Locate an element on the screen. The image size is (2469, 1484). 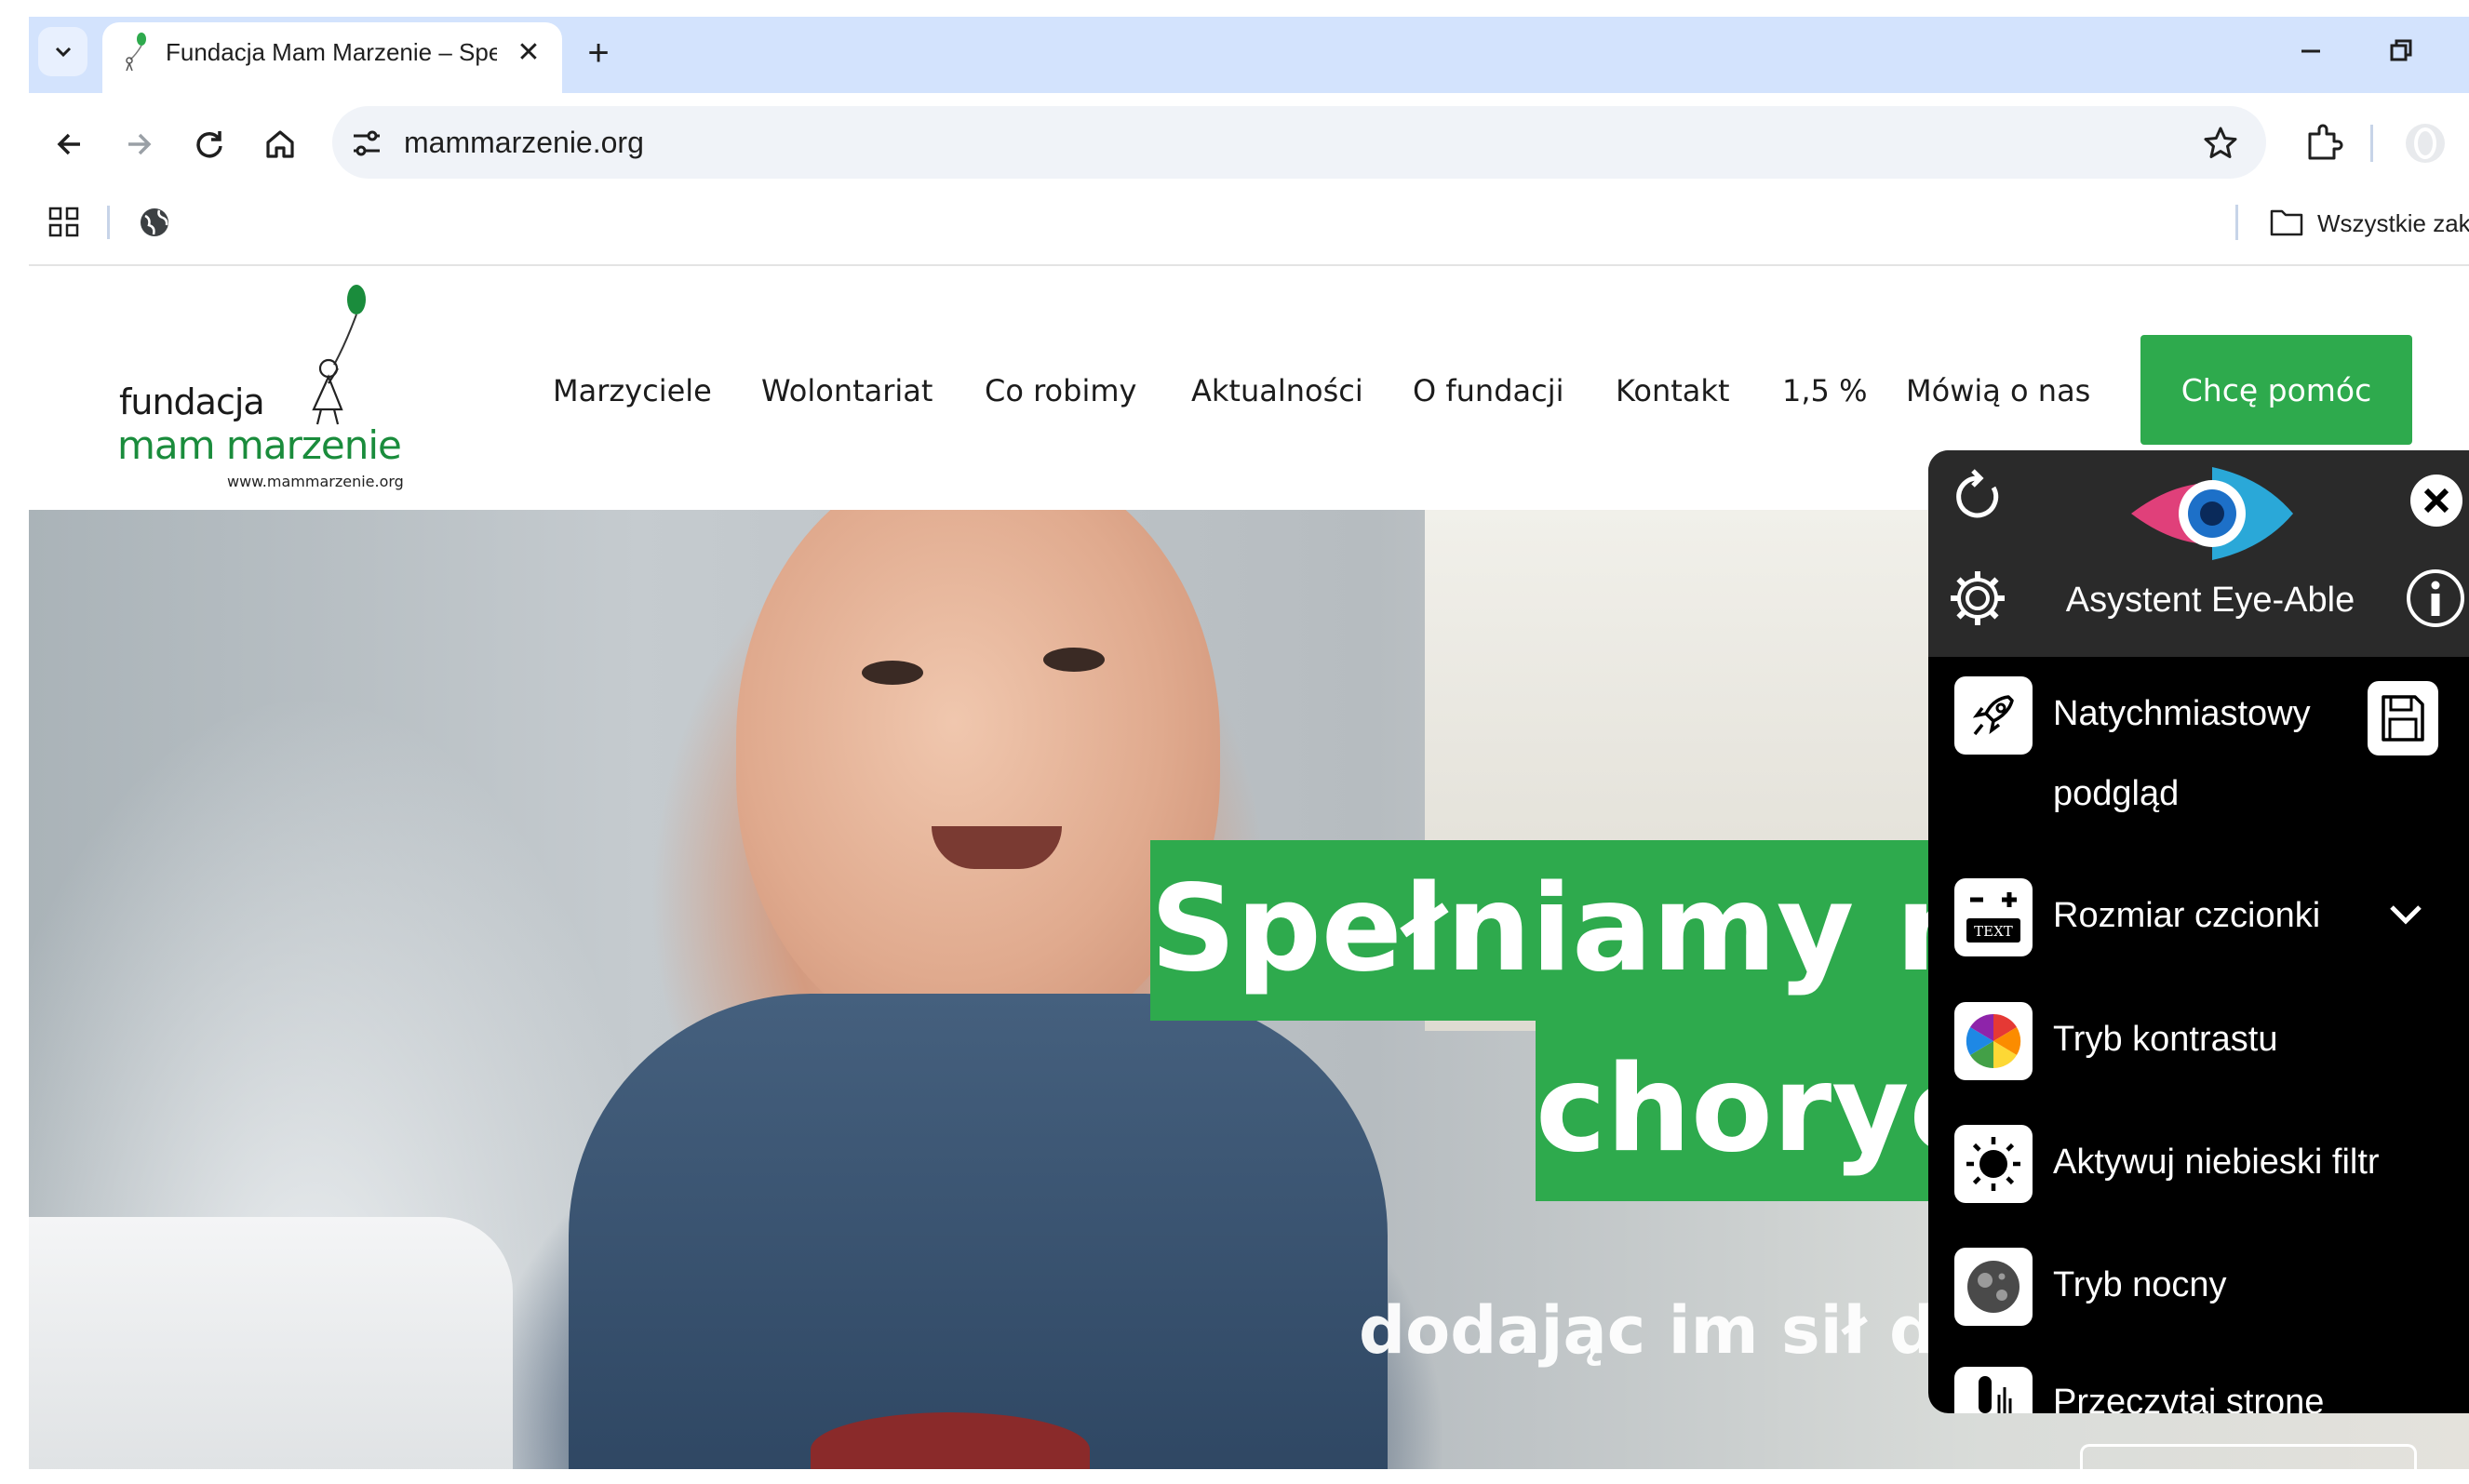
blue-filter-button is located at coordinates (1993, 1164).